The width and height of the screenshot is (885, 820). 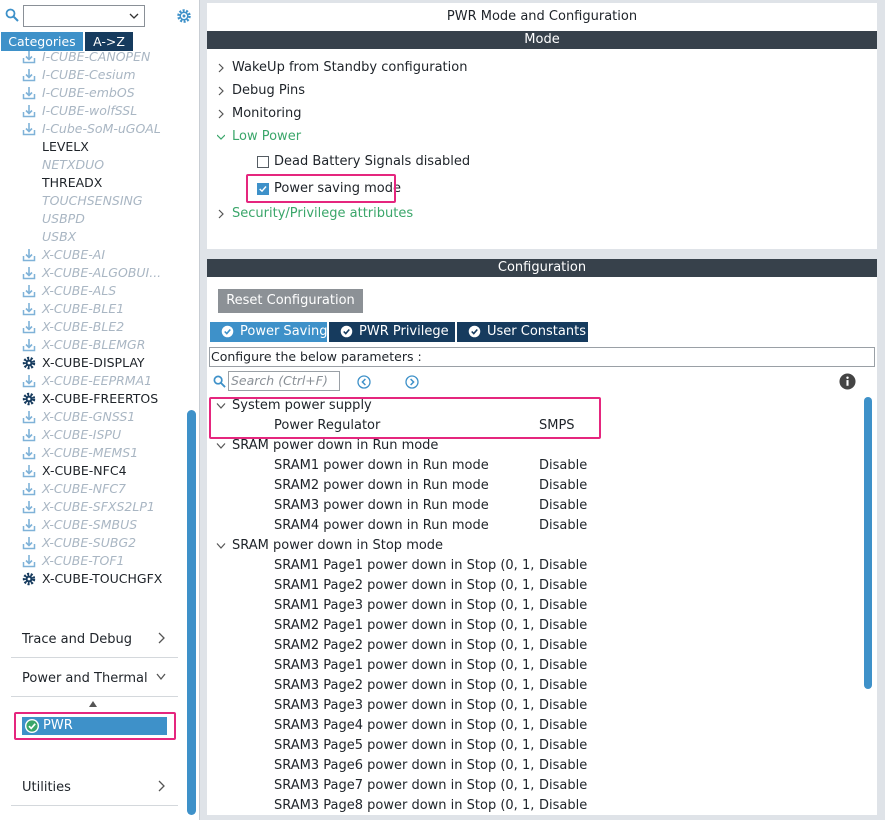 I want to click on tree-item: X-CUBE-AI, so click(x=92, y=255).